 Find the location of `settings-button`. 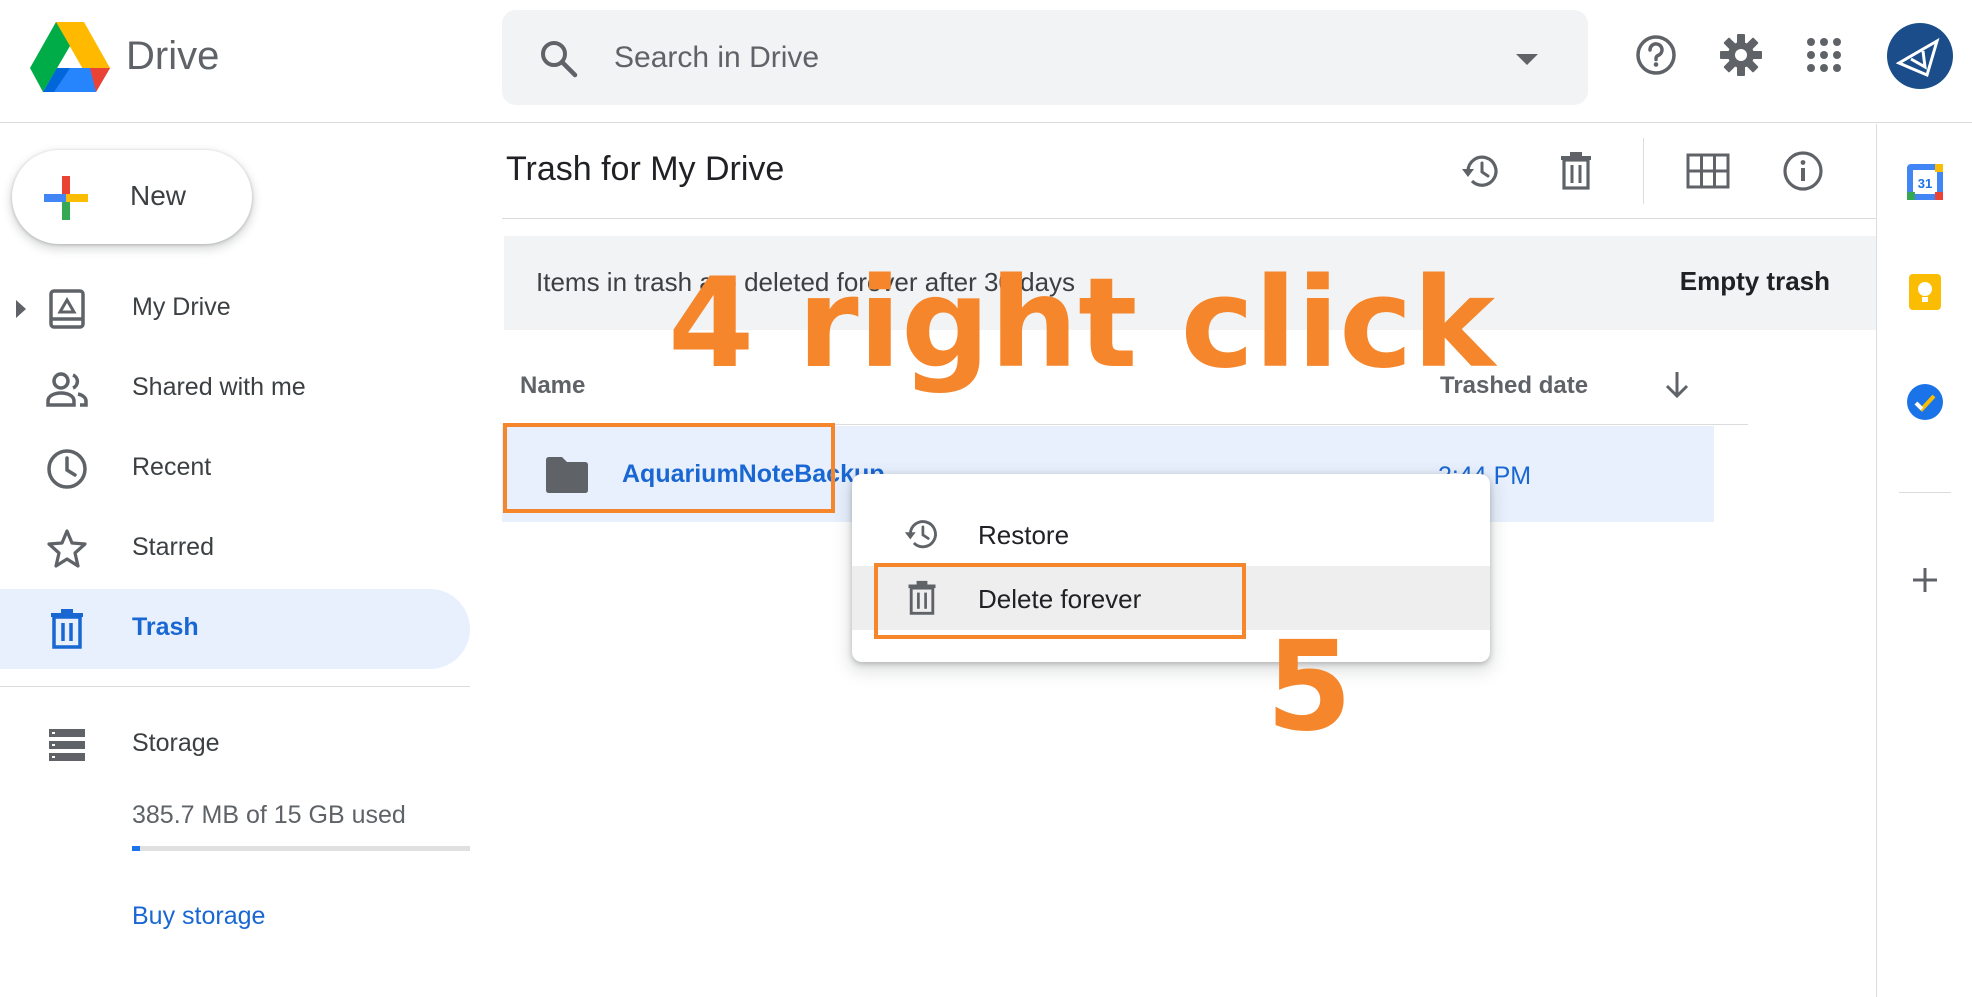

settings-button is located at coordinates (1741, 55).